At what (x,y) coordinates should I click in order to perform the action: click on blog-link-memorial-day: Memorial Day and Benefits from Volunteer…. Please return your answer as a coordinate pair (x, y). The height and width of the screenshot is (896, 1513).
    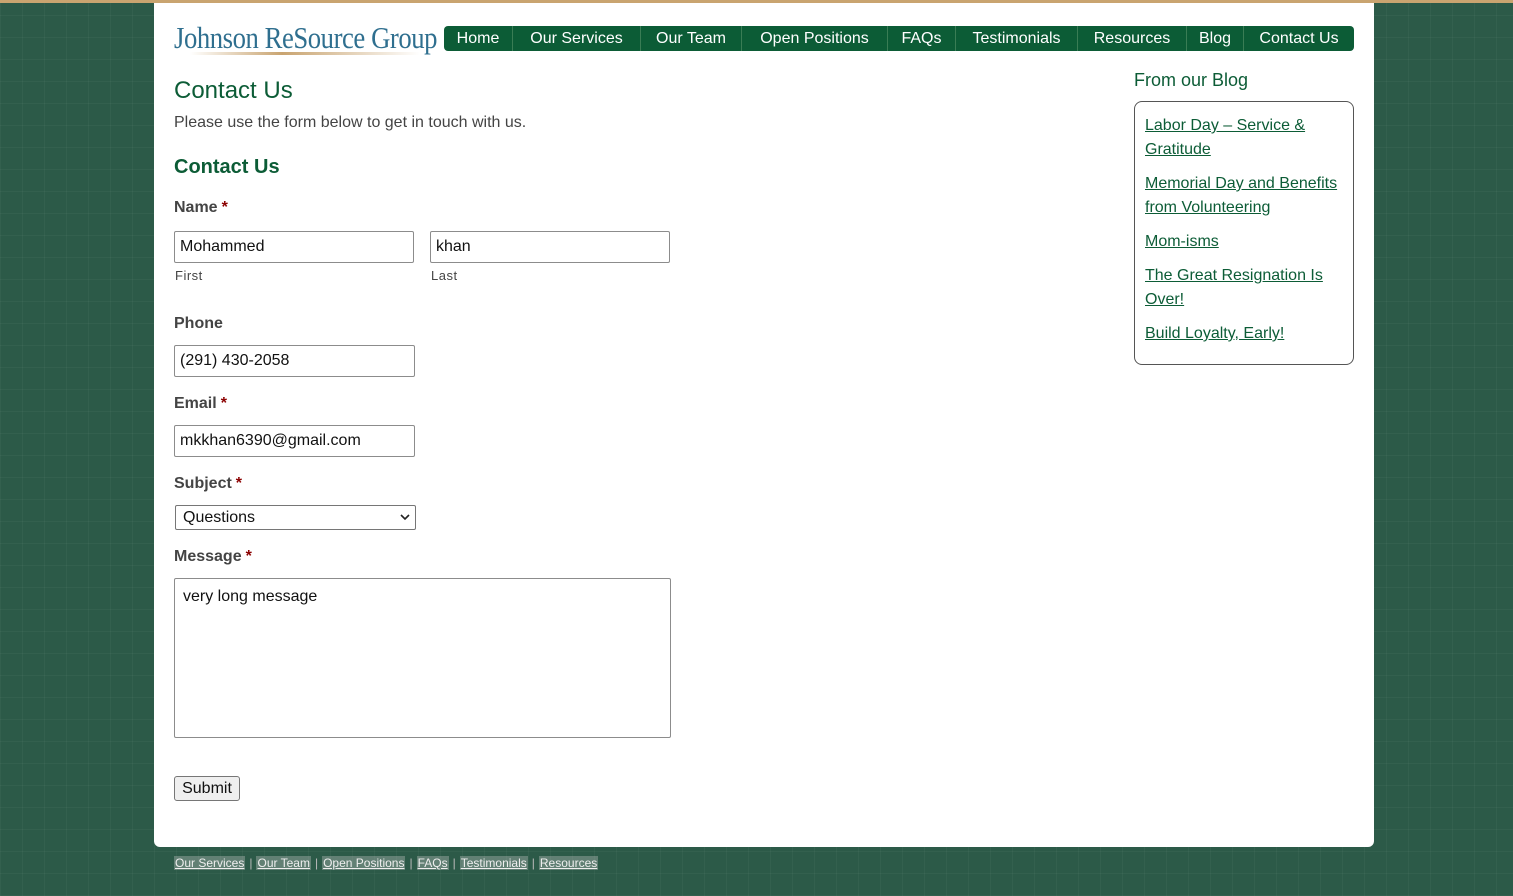
    Looking at the image, I should click on (1244, 196).